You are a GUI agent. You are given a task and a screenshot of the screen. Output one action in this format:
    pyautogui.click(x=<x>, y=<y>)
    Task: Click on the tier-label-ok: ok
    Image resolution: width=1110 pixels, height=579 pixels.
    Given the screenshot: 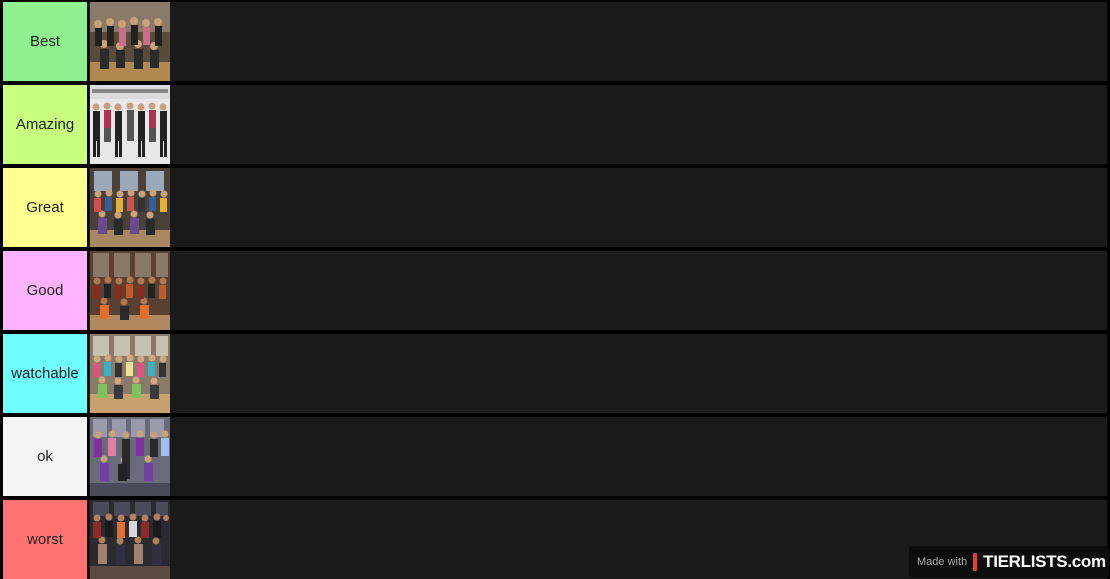 What is the action you would take?
    pyautogui.click(x=45, y=456)
    